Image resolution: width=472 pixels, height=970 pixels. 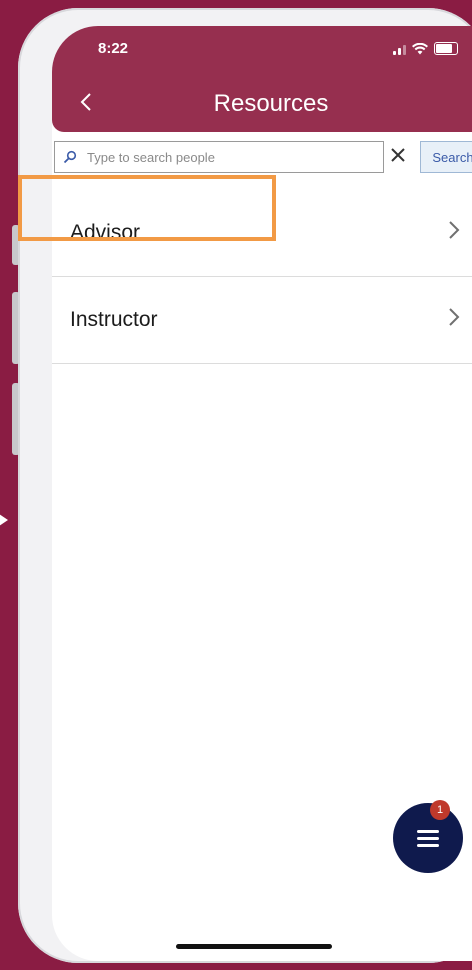 I want to click on notification-badge: 1, so click(x=440, y=810).